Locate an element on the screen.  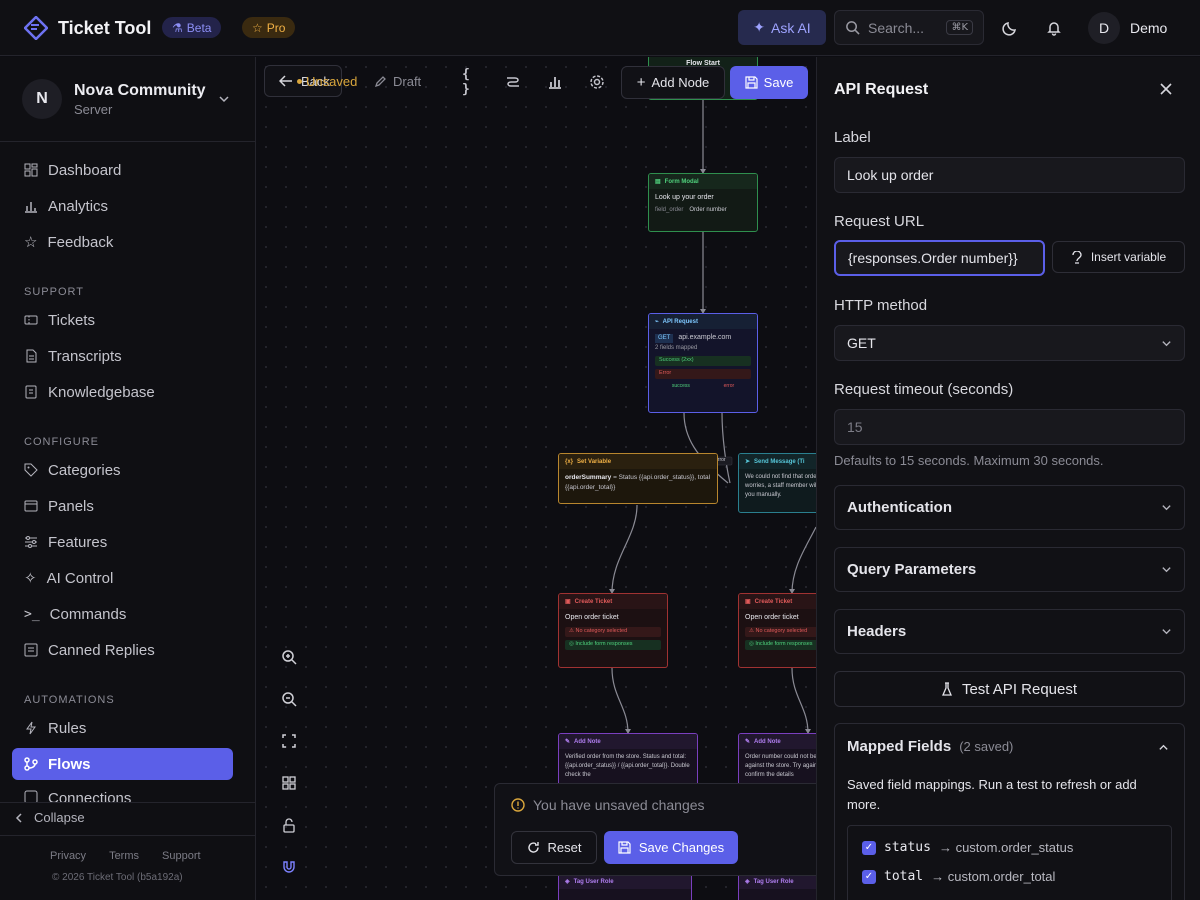
grid-icon is located at coordinates (289, 783).